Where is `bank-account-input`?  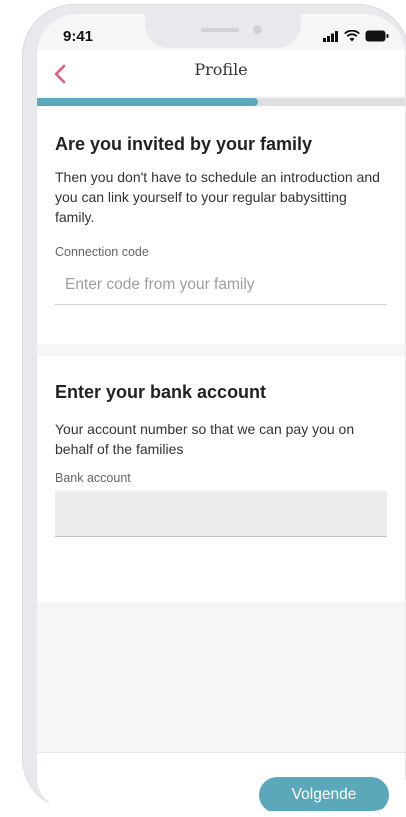 bank-account-input is located at coordinates (221, 514).